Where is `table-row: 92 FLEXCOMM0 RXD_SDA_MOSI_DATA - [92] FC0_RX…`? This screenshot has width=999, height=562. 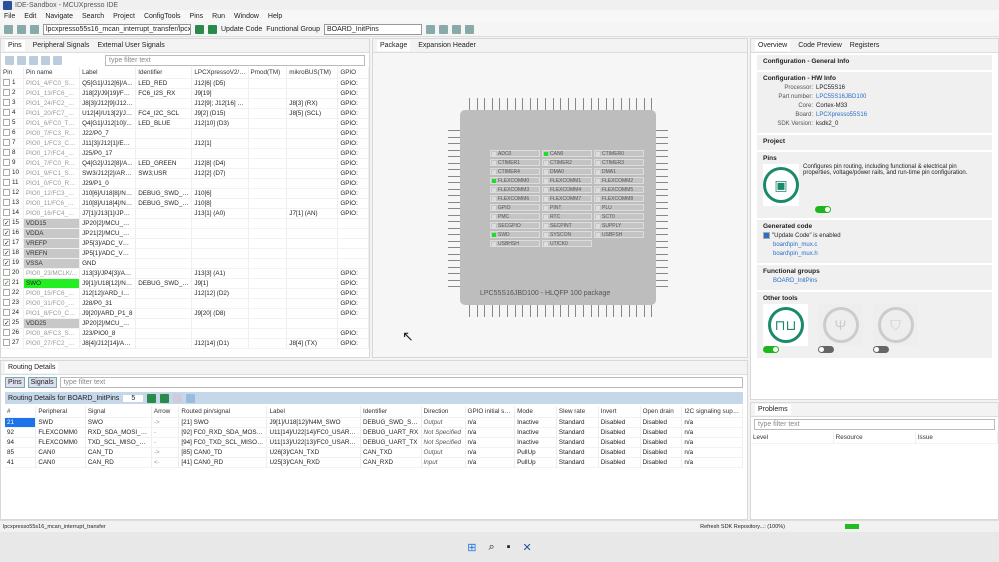
table-row: 92 FLEXCOMM0 RXD_SDA_MOSI_DATA - [92] FC0_RX… is located at coordinates (374, 432).